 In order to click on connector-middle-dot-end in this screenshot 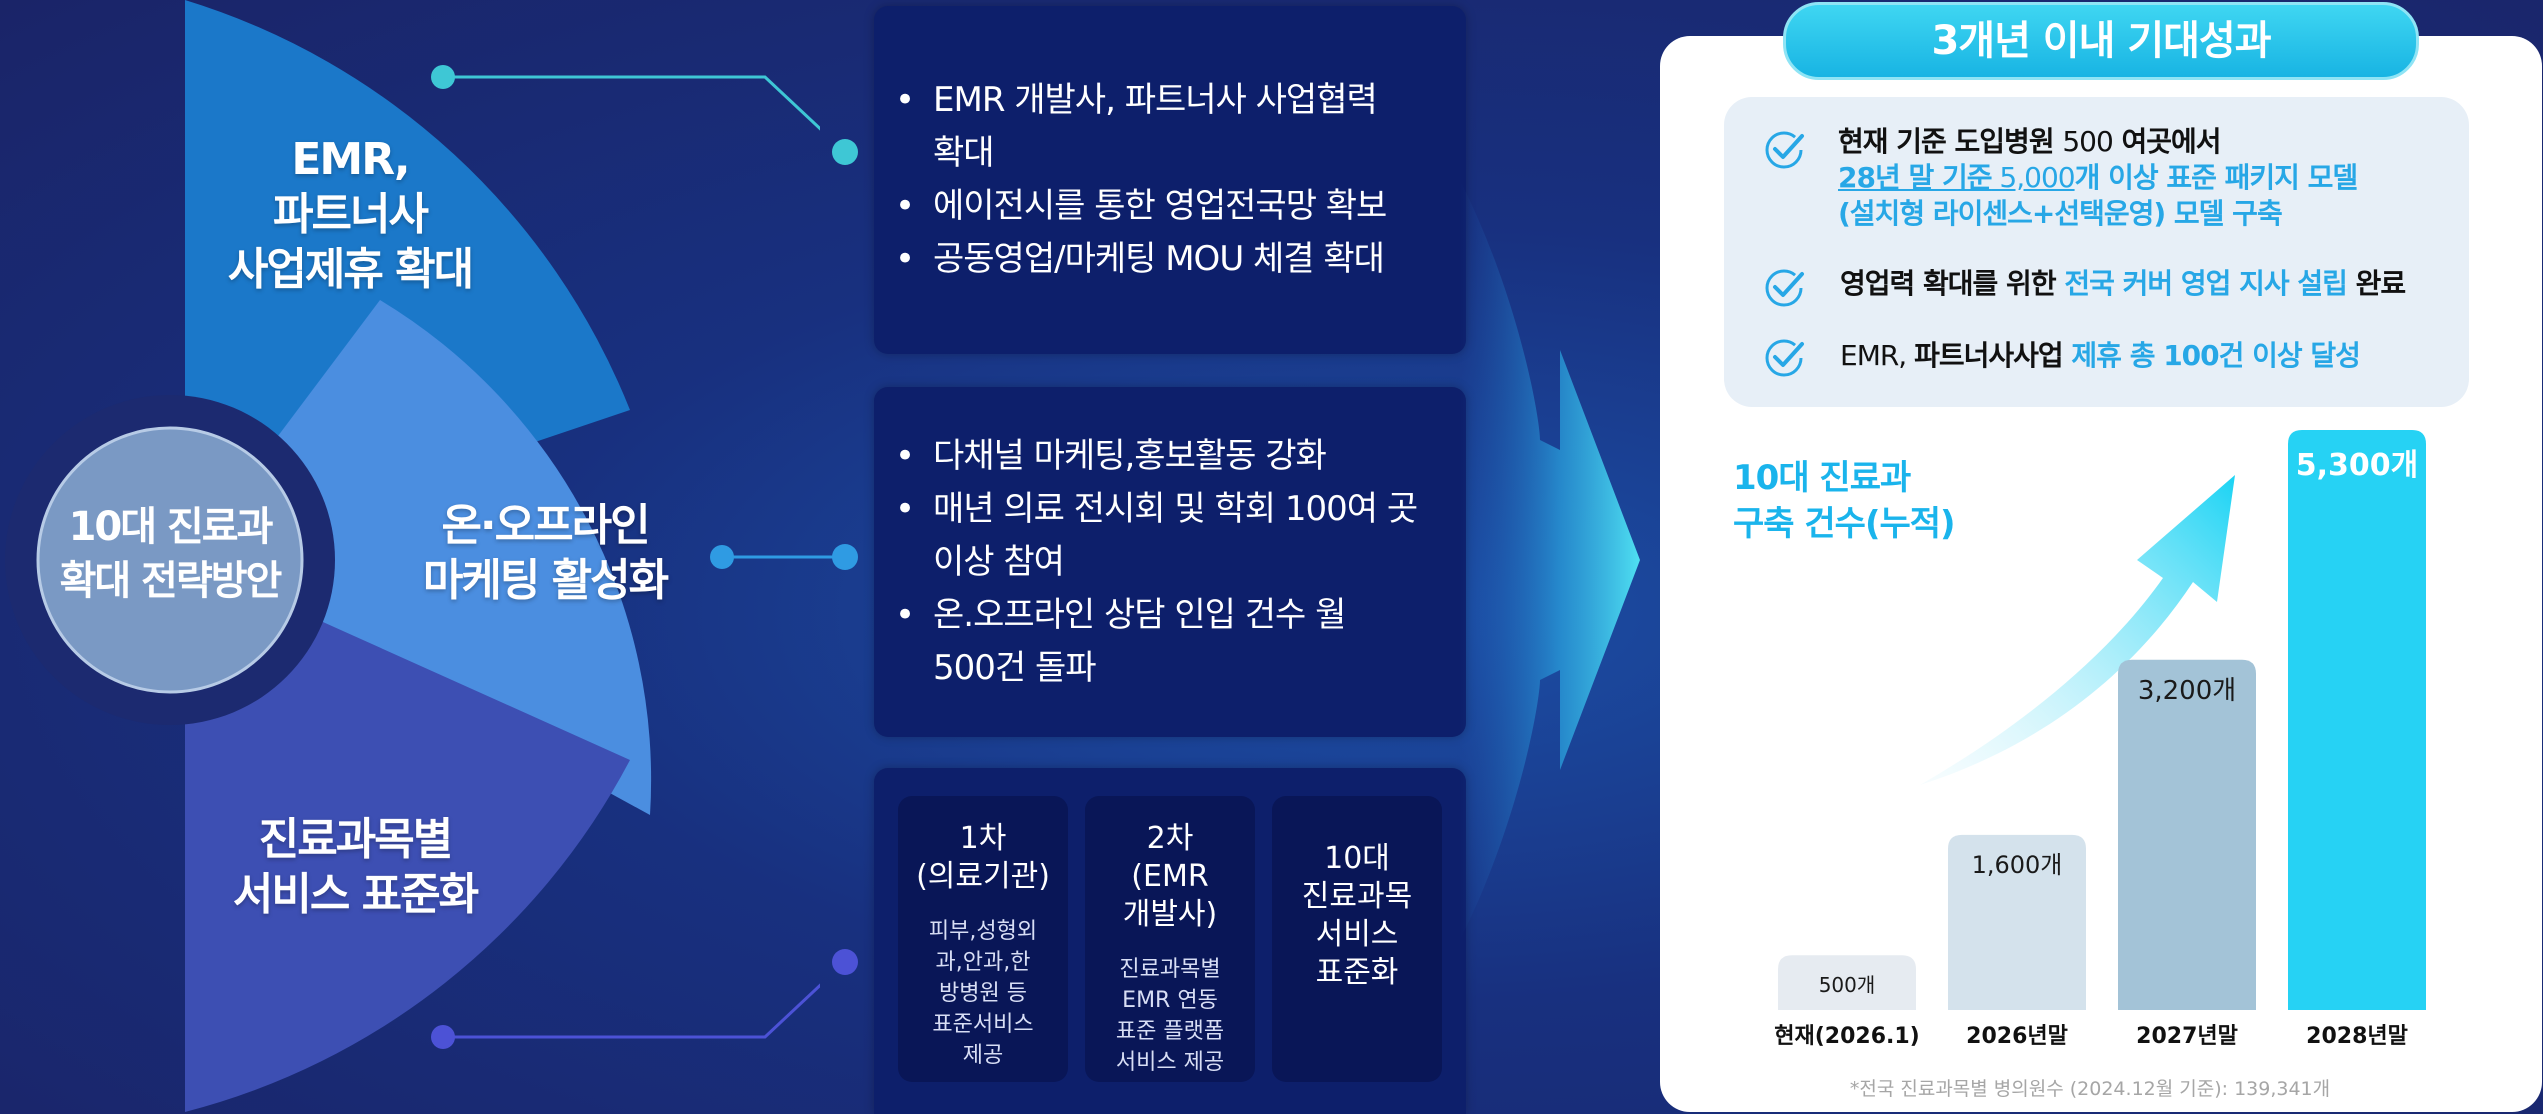, I will do `click(845, 557)`.